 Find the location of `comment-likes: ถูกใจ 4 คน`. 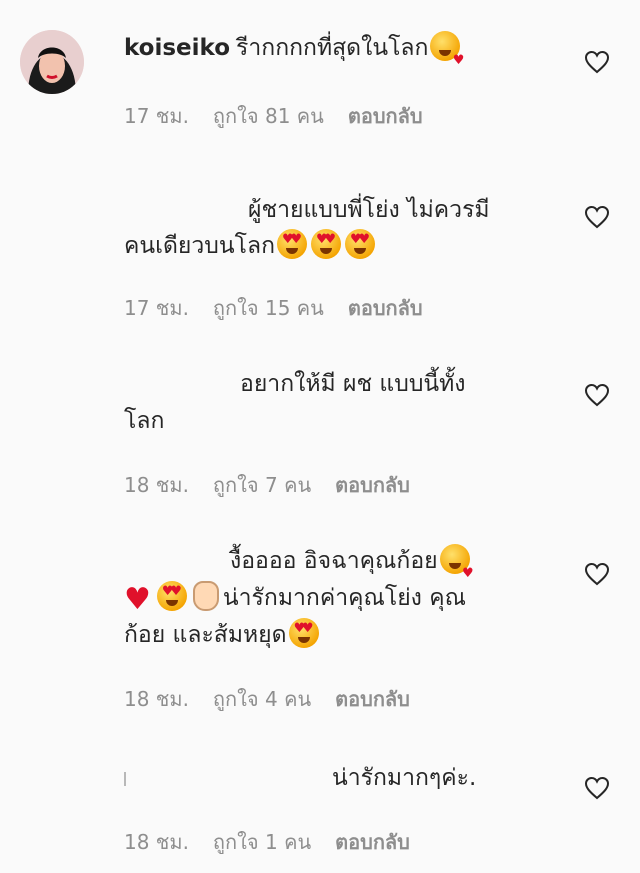

comment-likes: ถูกใจ 4 คน is located at coordinates (262, 699).